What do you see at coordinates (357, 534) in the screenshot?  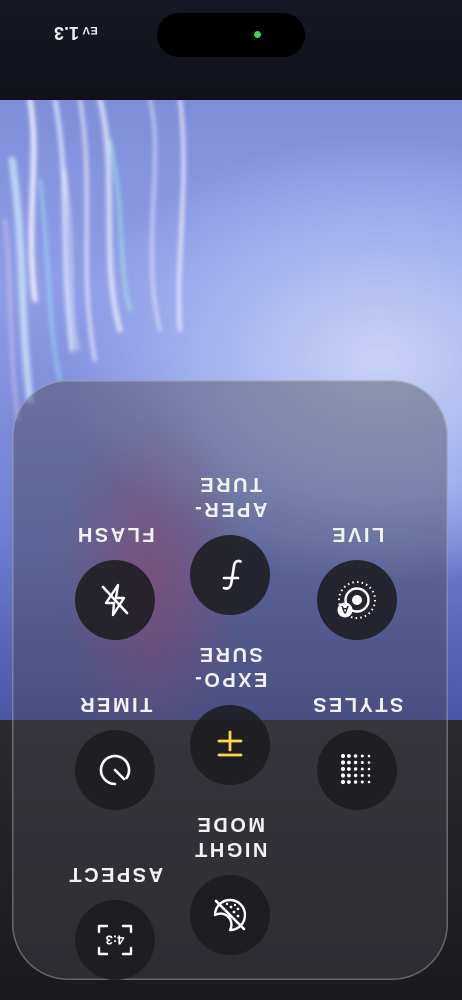 I see `live-label: LIVE` at bounding box center [357, 534].